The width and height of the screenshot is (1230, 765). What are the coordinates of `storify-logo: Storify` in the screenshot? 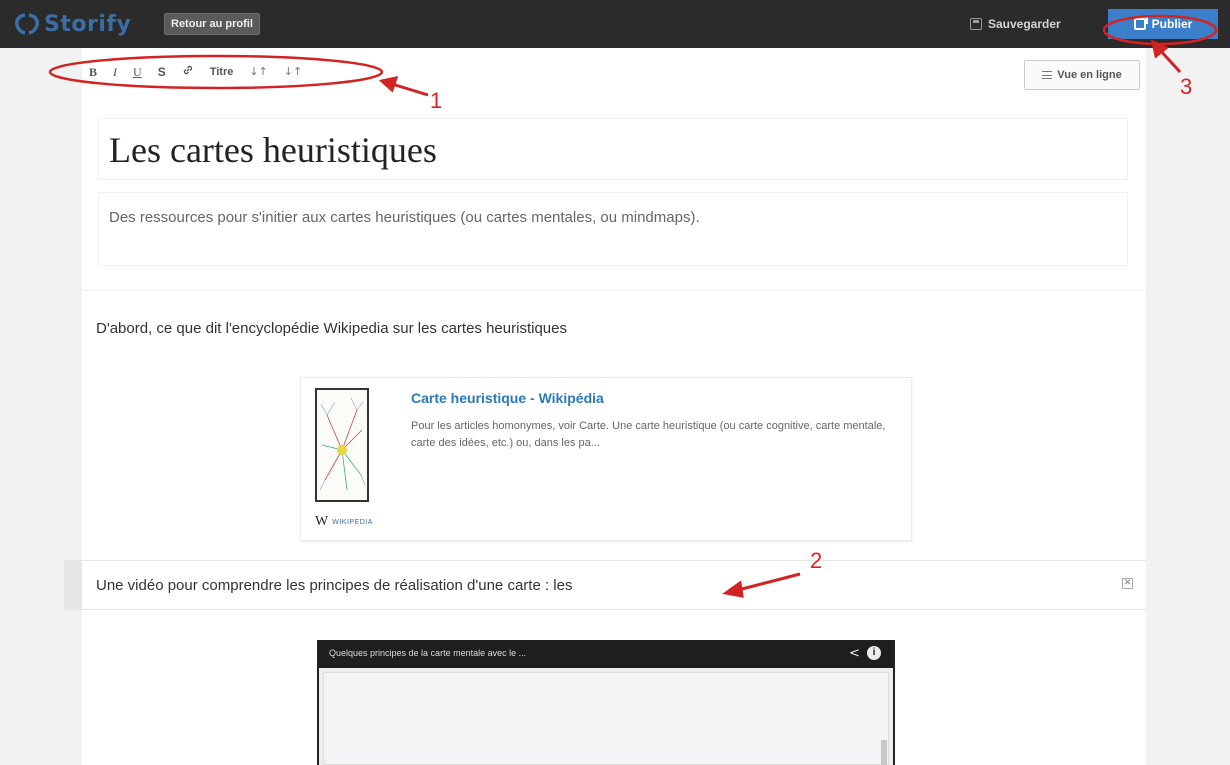 It's located at (72, 24).